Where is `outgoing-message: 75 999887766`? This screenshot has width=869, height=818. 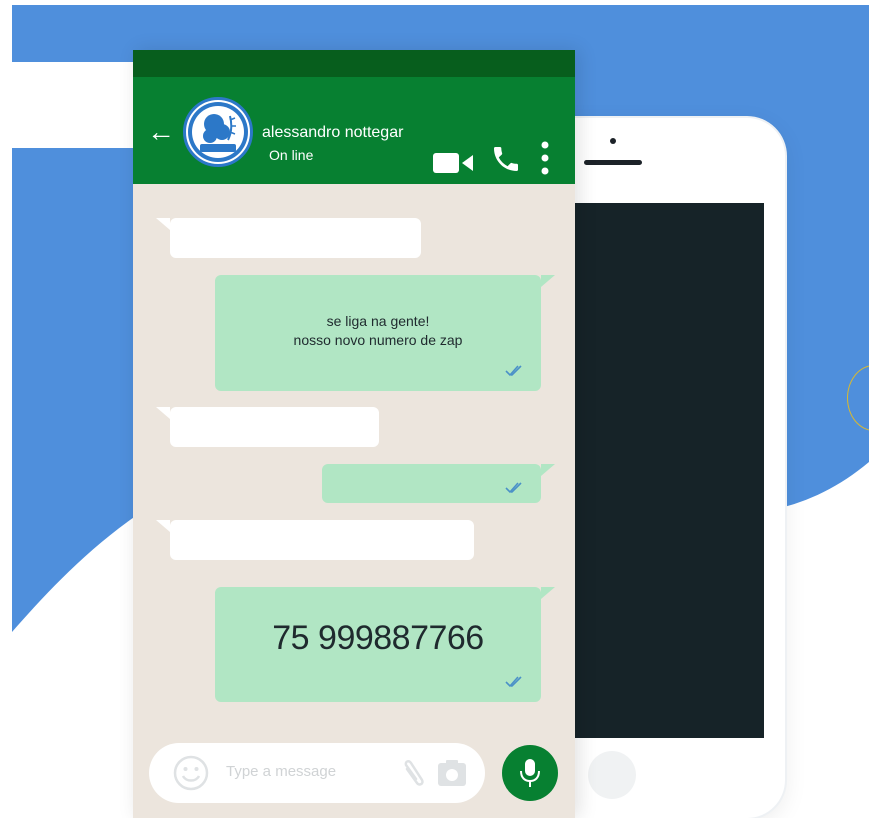 outgoing-message: 75 999887766 is located at coordinates (385, 644).